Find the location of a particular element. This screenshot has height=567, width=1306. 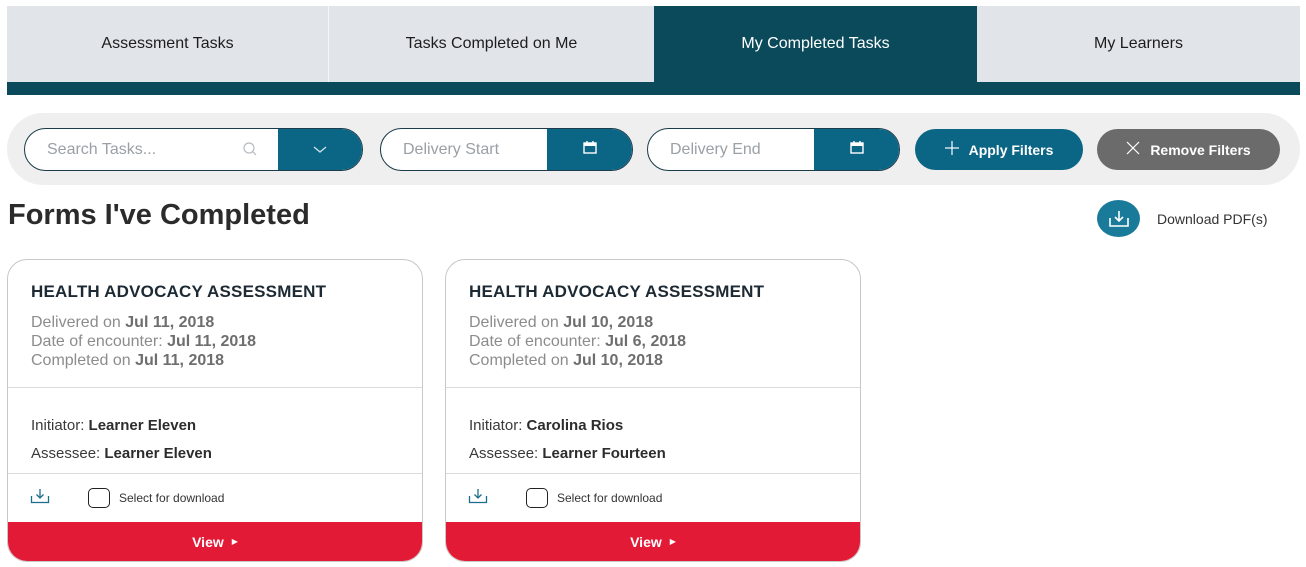

assessee-line: Assessee: Learner Fourteen is located at coordinates (664, 454).